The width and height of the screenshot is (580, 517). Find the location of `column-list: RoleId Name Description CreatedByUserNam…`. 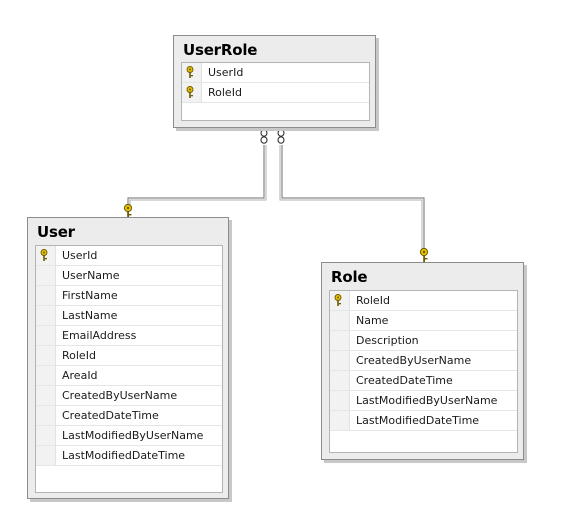

column-list: RoleId Name Description CreatedByUserNam… is located at coordinates (423, 371).